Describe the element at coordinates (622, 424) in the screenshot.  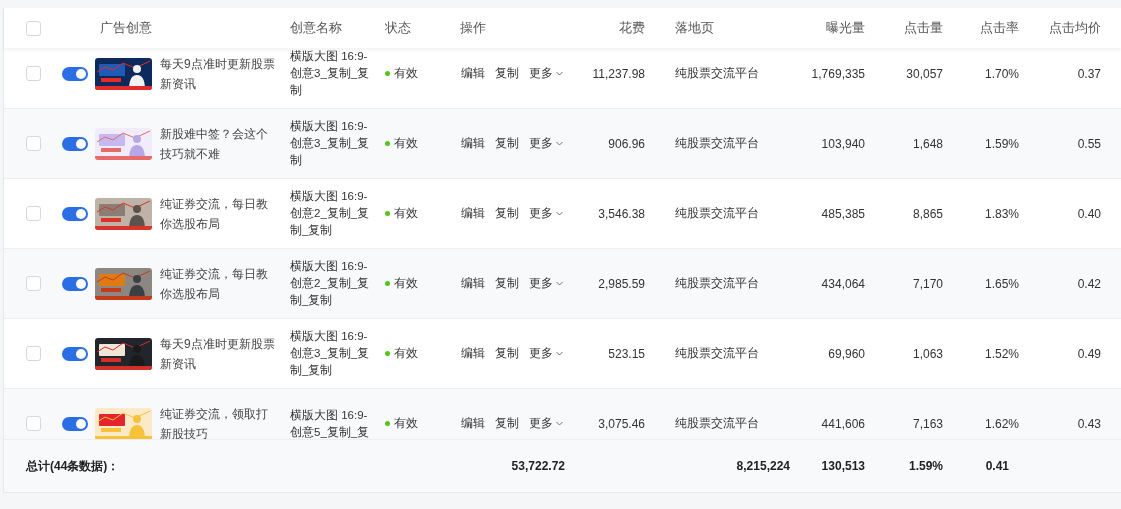
I see `spend-cell-text: 3,075.46` at that location.